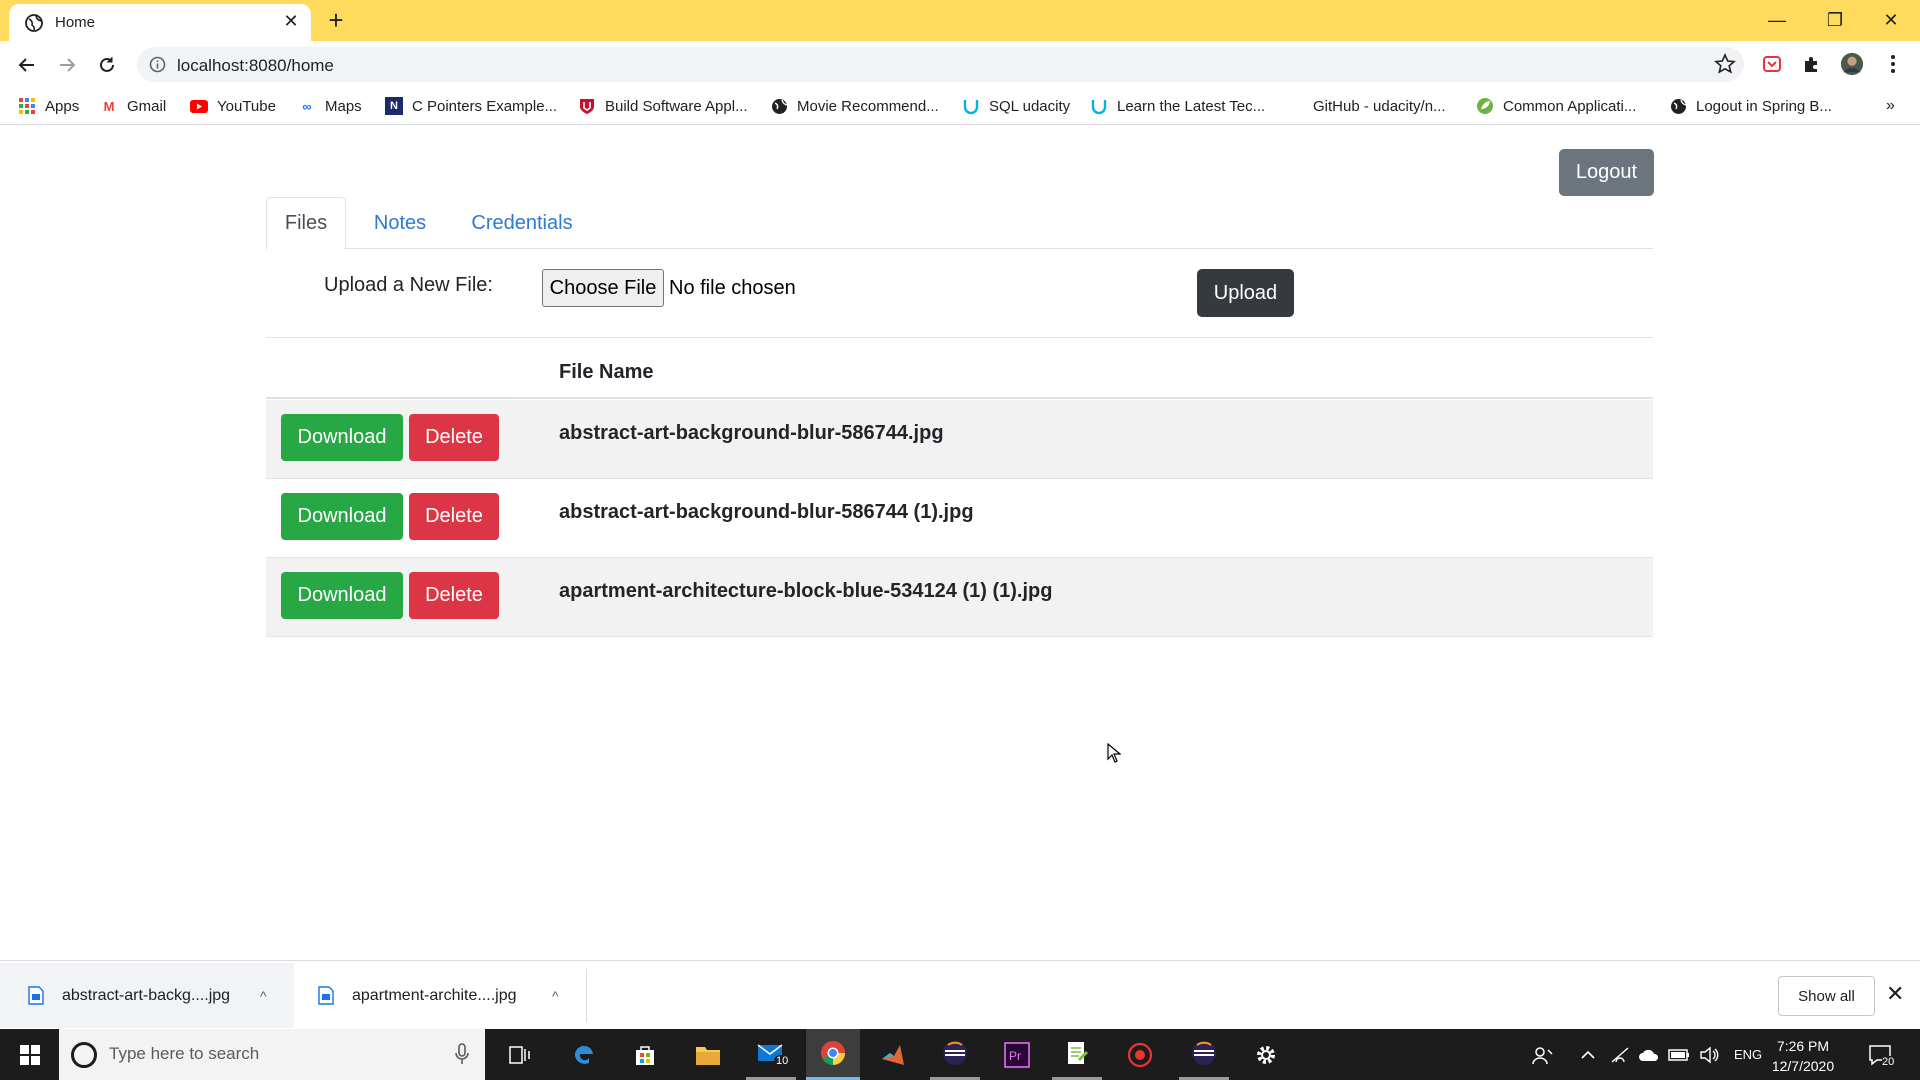  Describe the element at coordinates (1649, 1054) in the screenshot. I see `cloud-icon` at that location.